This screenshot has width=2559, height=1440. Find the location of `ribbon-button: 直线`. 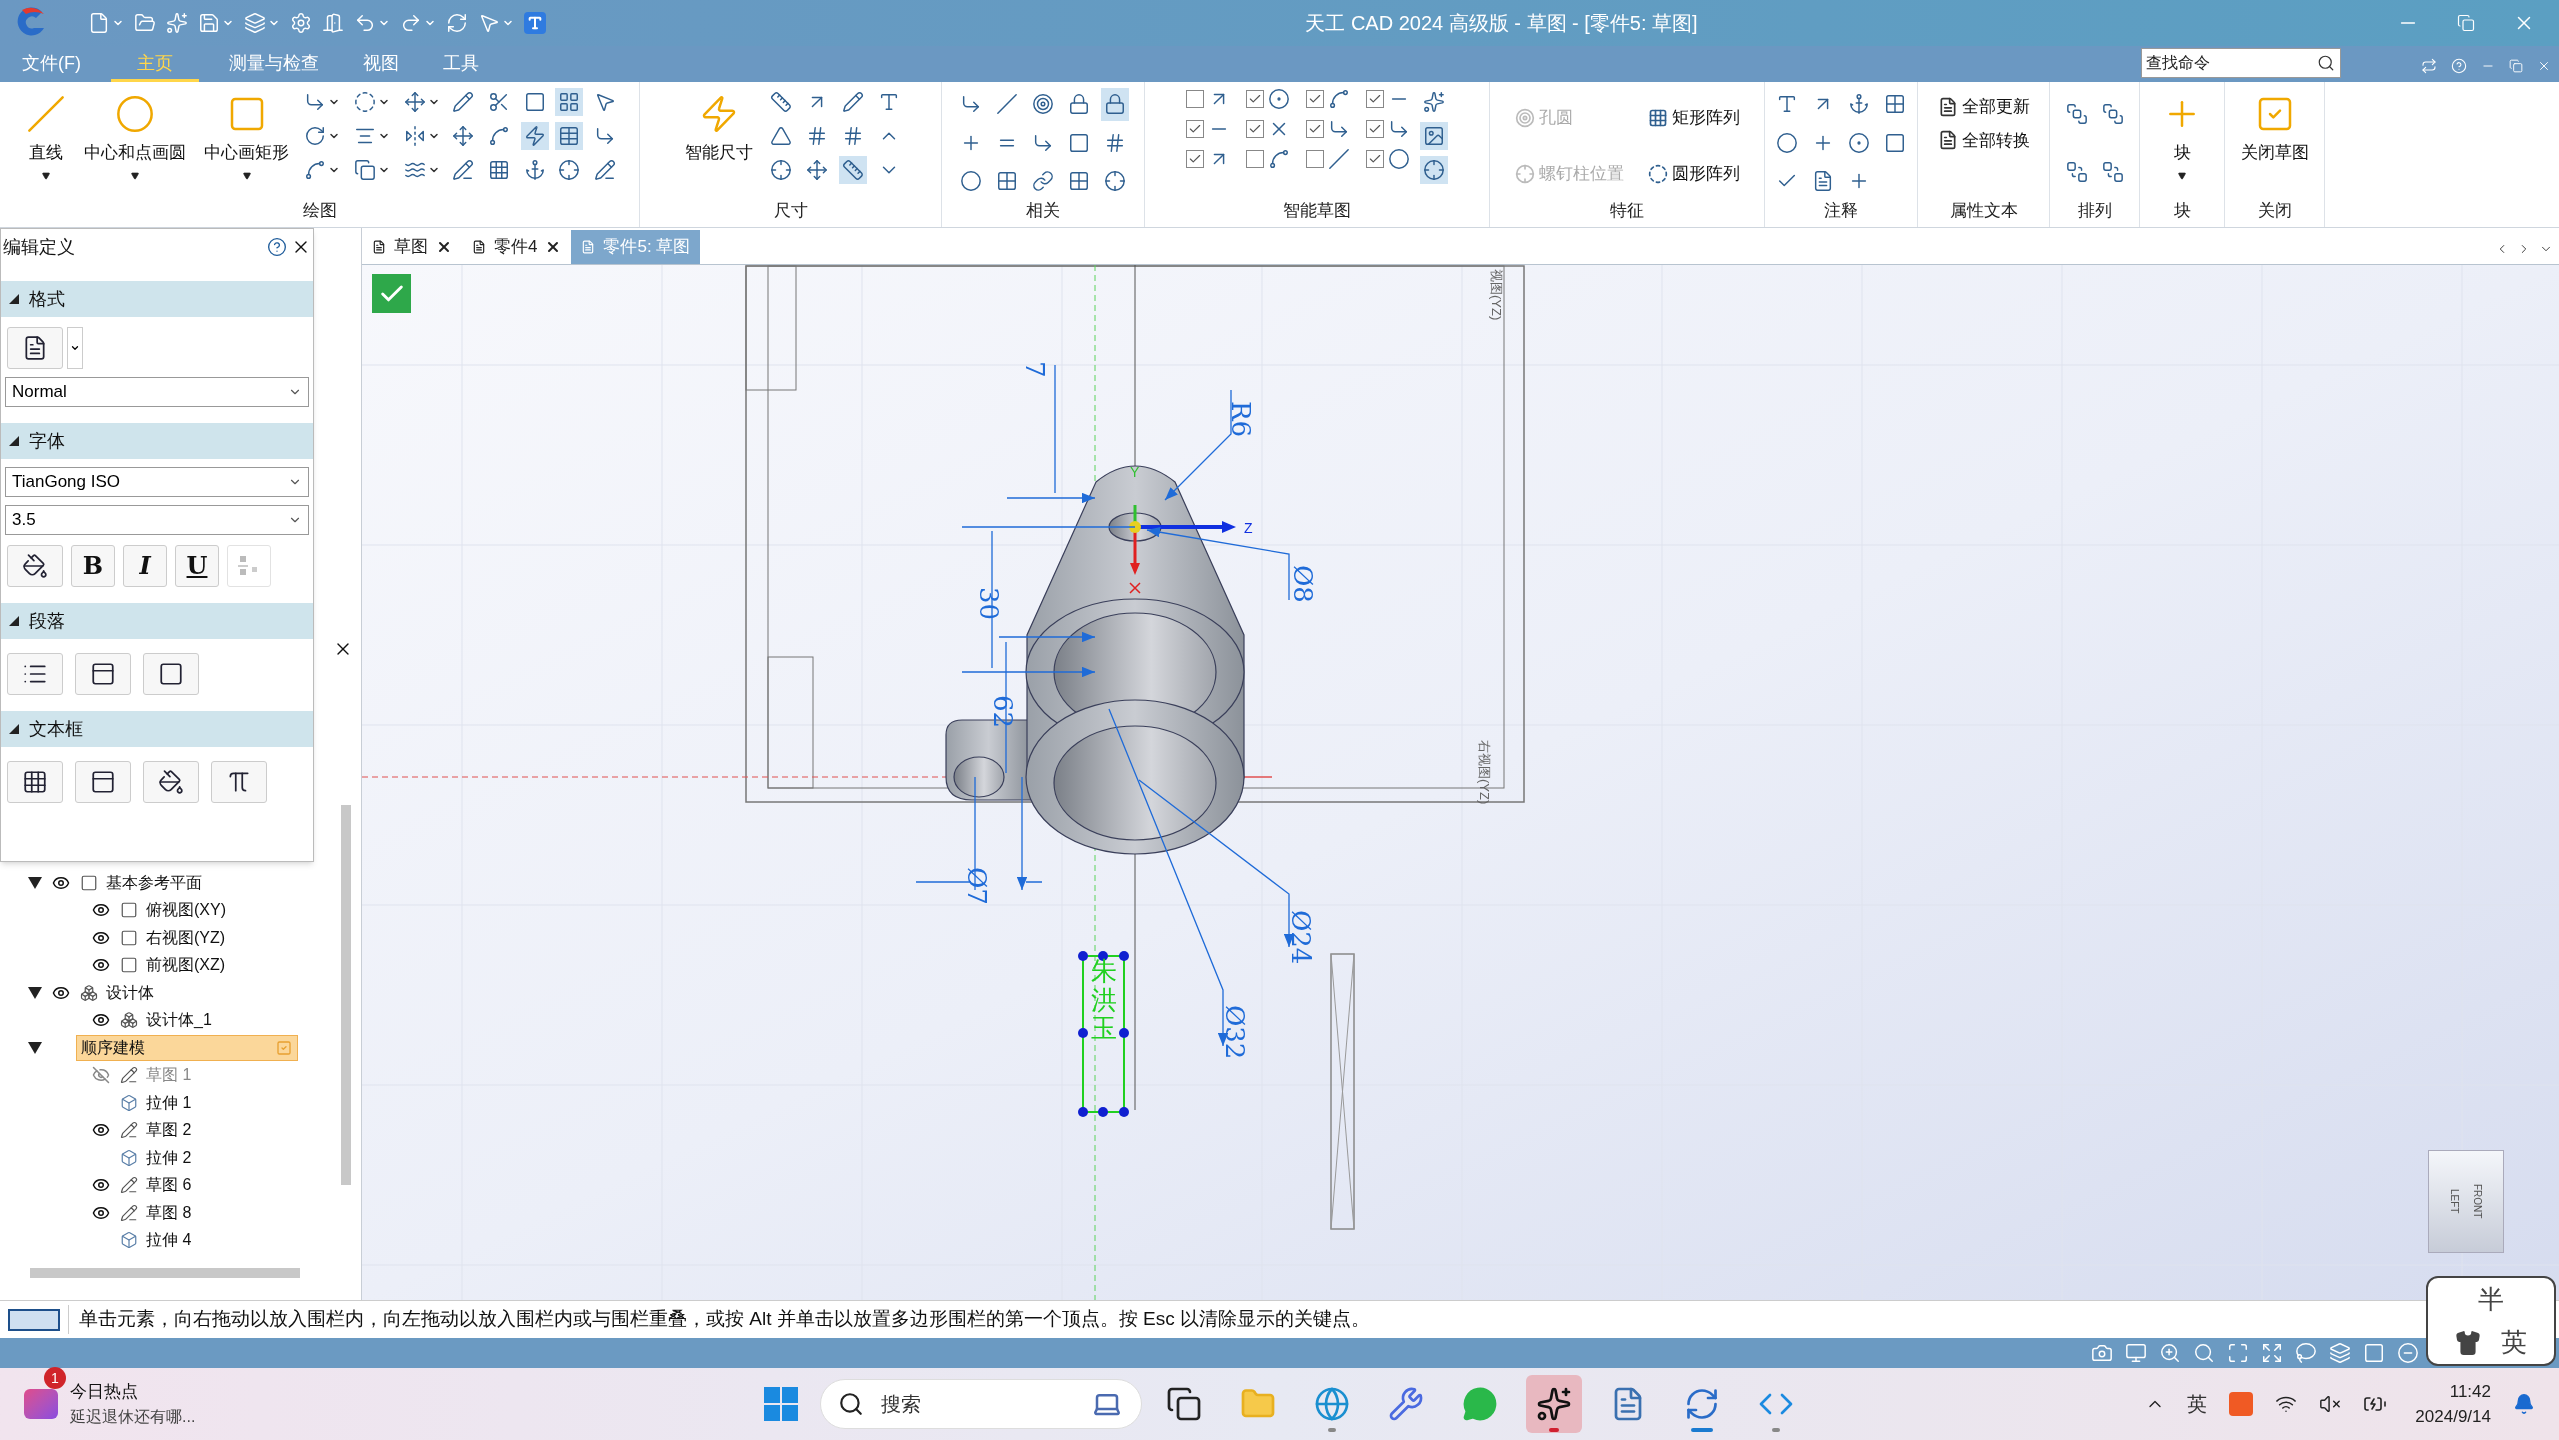

ribbon-button: 直线 is located at coordinates (46, 134).